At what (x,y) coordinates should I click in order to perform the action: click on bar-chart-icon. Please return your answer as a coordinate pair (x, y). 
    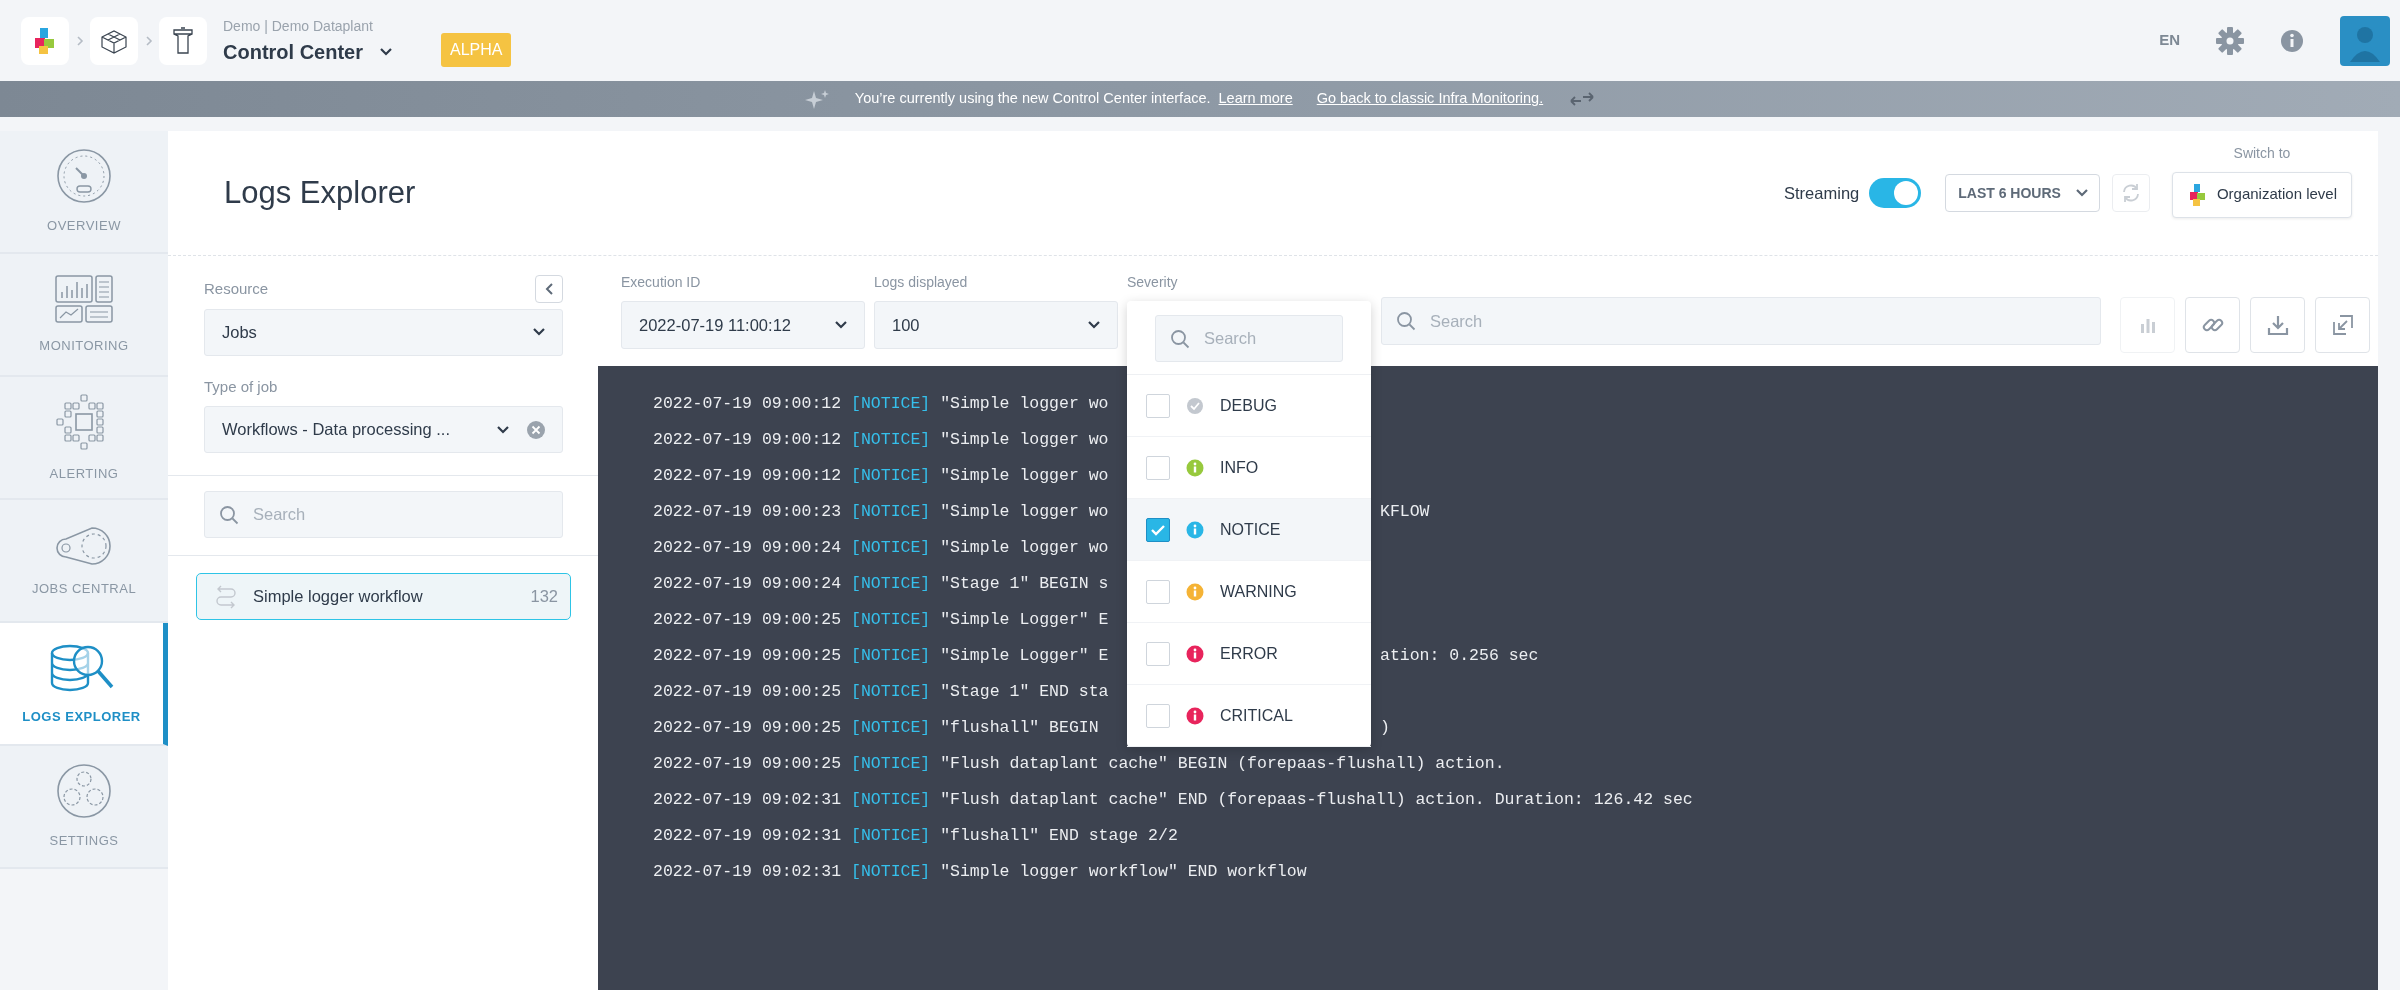
    Looking at the image, I should click on (2147, 325).